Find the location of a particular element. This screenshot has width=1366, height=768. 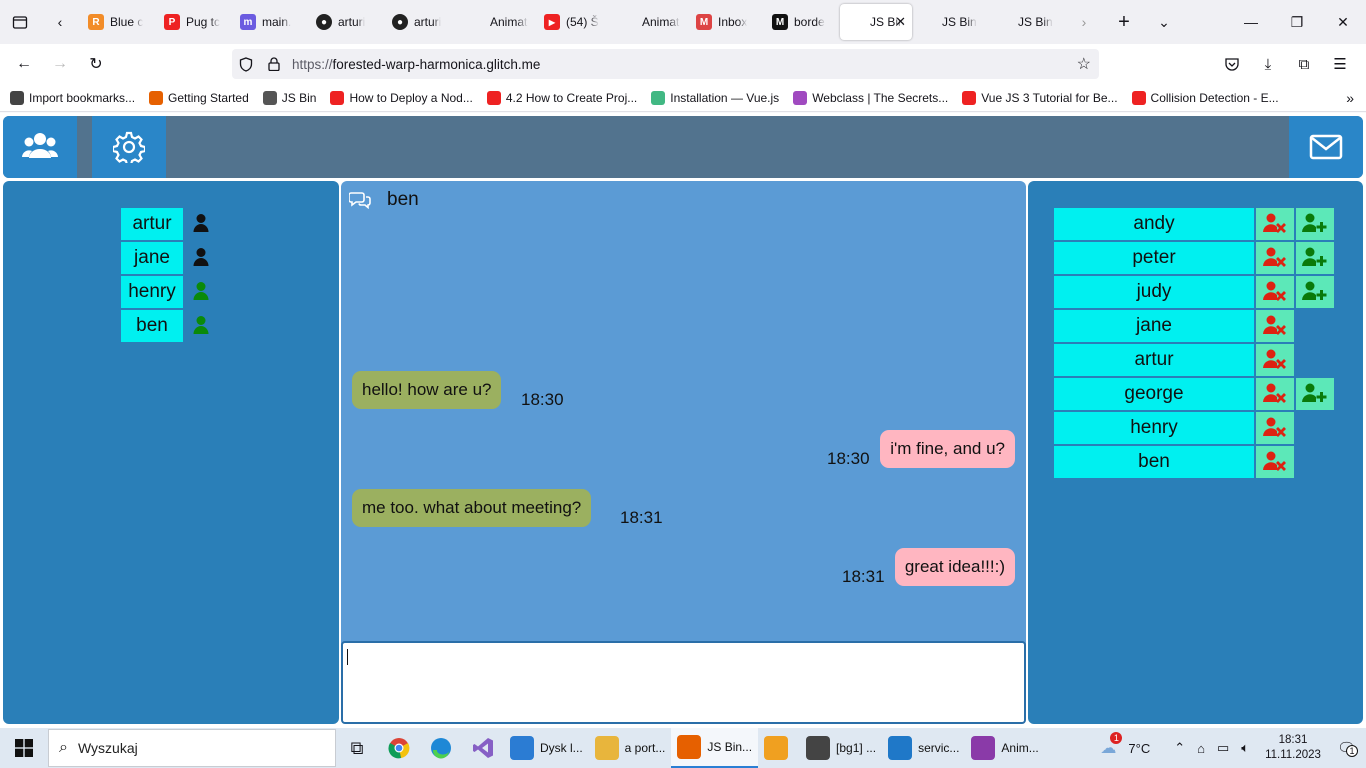

chrome-icon is located at coordinates (399, 748).